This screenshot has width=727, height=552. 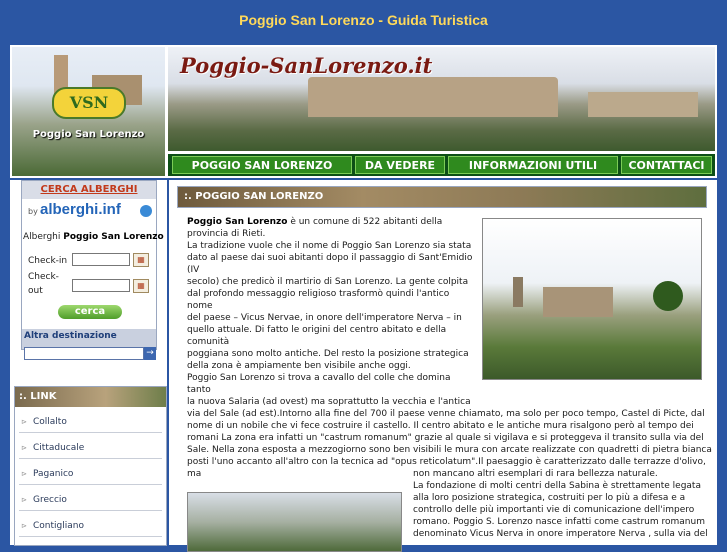 I want to click on village-photo, so click(x=592, y=299).